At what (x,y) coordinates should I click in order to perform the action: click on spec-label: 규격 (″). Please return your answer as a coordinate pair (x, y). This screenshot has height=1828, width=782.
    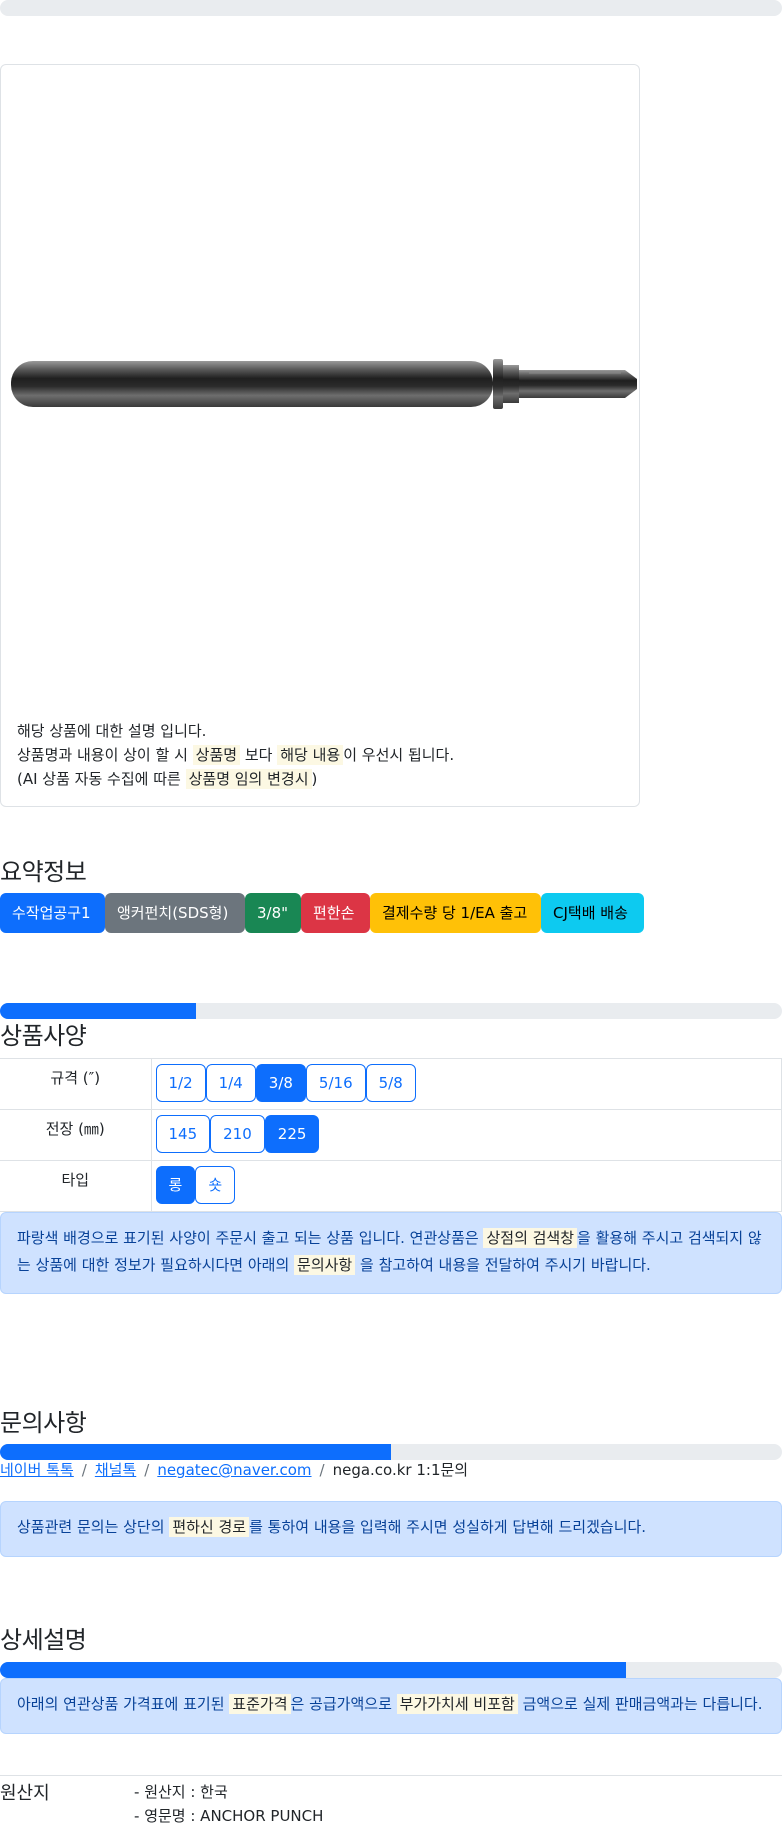
    Looking at the image, I should click on (76, 1084).